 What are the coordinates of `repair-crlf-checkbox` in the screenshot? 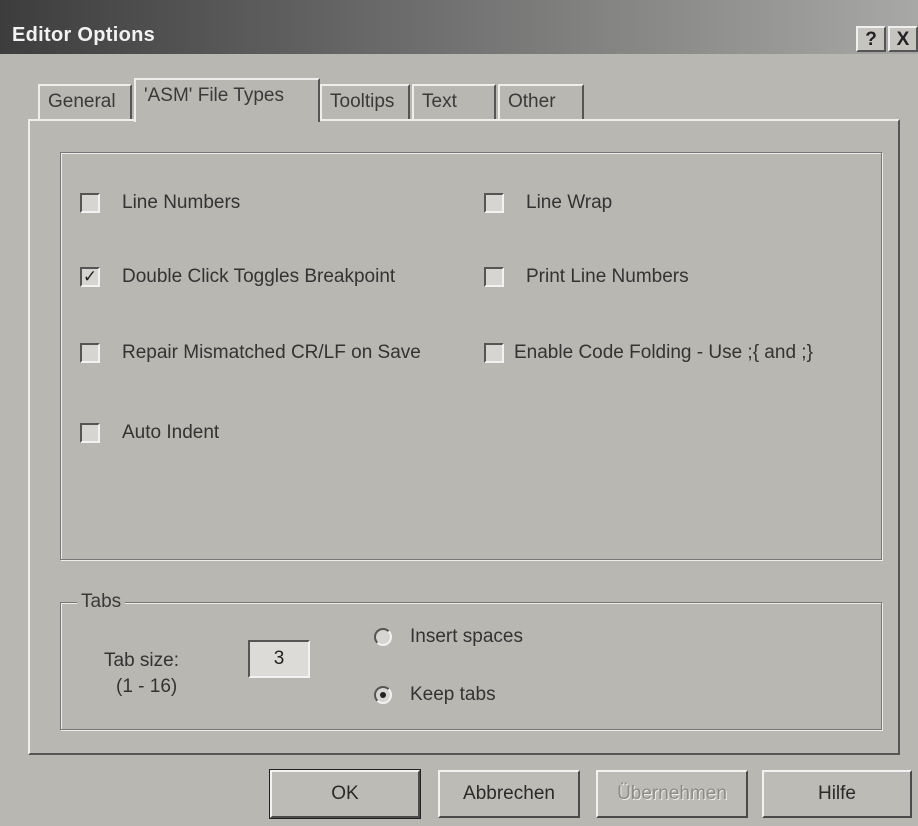 It's located at (90, 353).